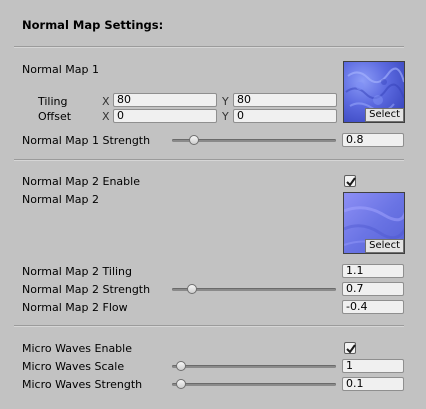 The width and height of the screenshot is (426, 409). I want to click on normal-map-1-strength-label: Normal Map 1 Strength, so click(86, 140).